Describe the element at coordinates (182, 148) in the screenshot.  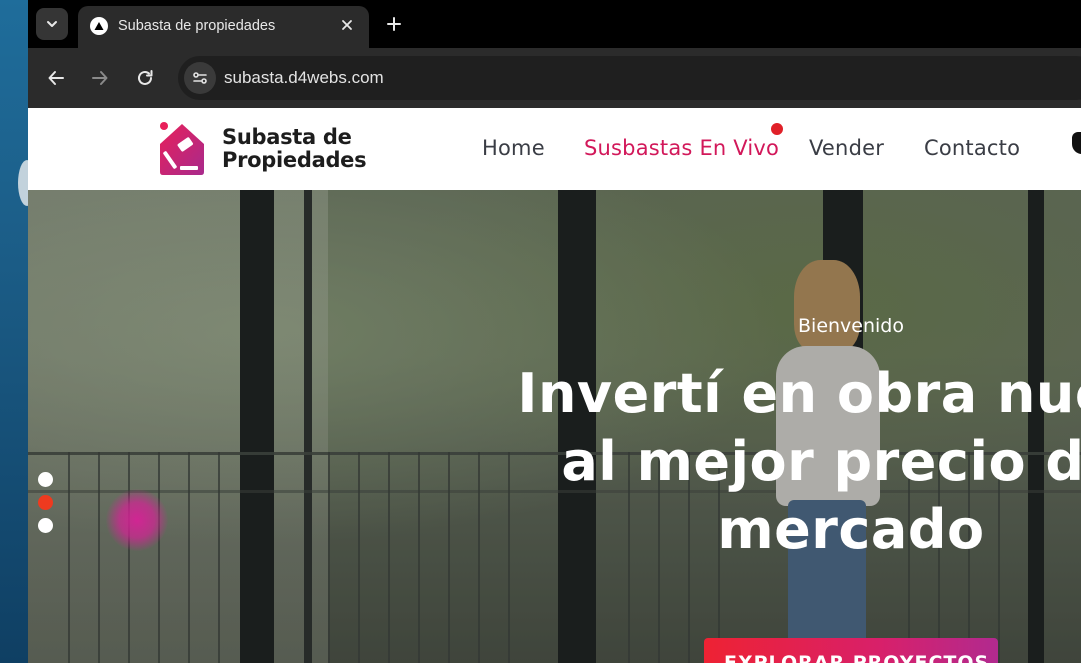
I see `gavel-logo-icon` at that location.